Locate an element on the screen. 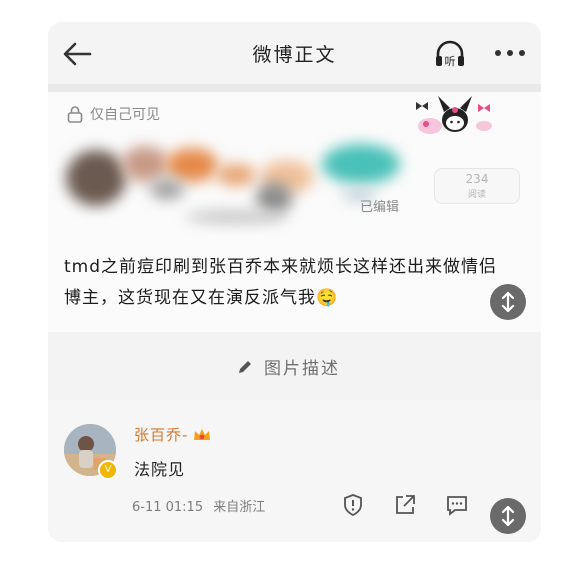 This screenshot has height=565, width=584. report-icon is located at coordinates (353, 505).